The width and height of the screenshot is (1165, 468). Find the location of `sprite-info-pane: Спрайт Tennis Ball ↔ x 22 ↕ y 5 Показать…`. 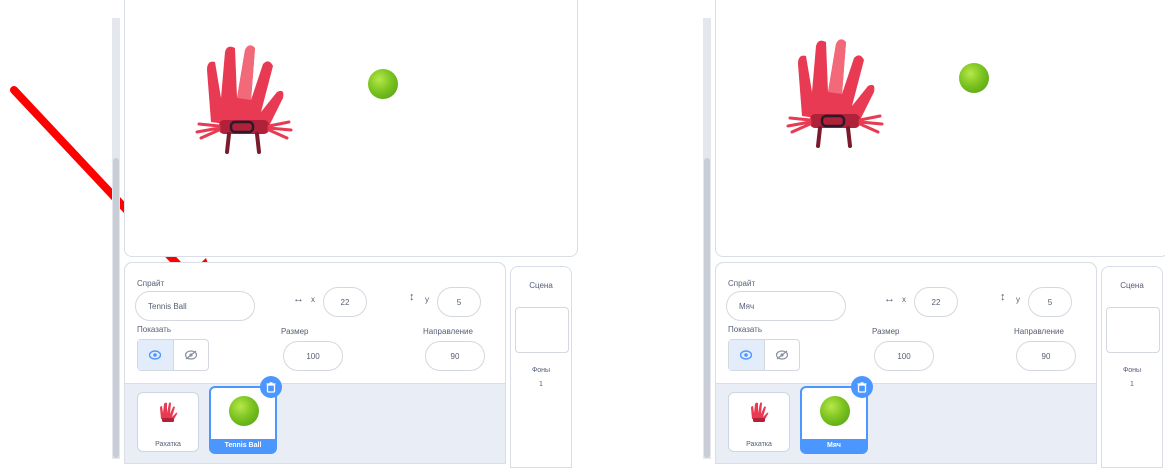

sprite-info-pane: Спрайт Tennis Ball ↔ x 22 ↕ y 5 Показать… is located at coordinates (315, 363).